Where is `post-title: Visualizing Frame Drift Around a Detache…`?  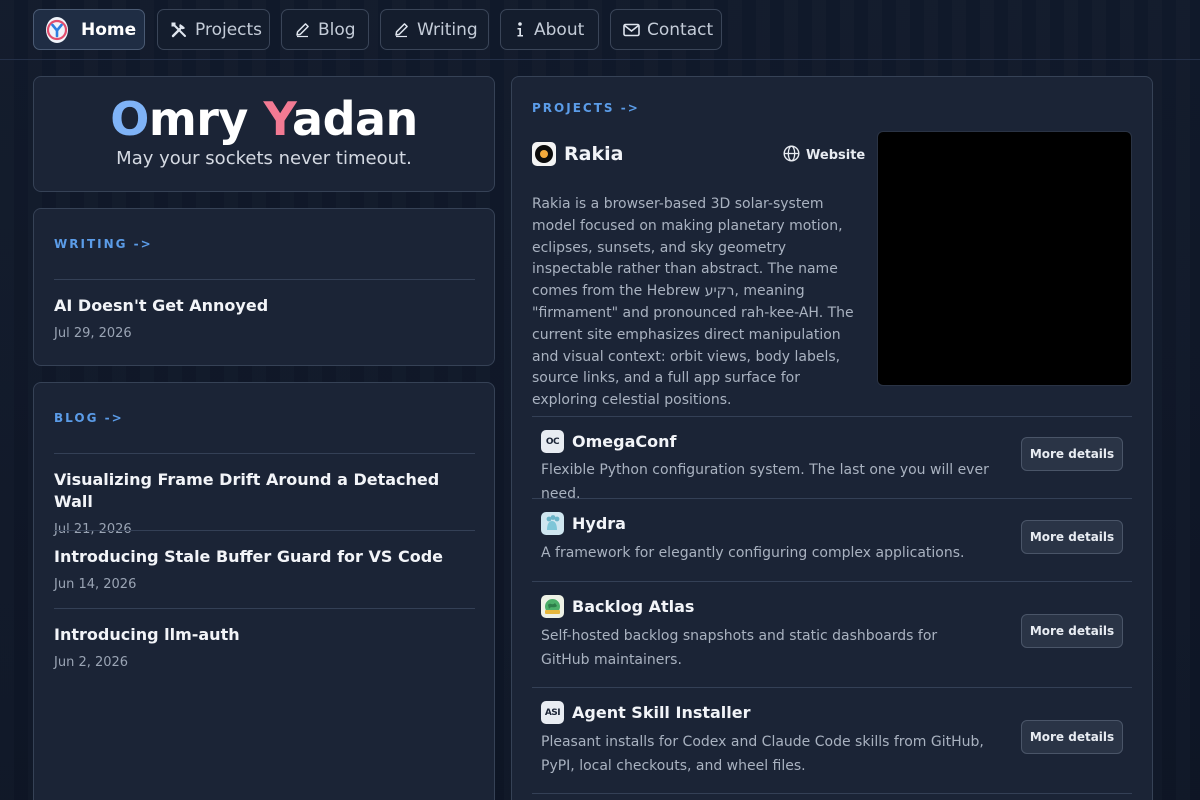 post-title: Visualizing Frame Drift Around a Detache… is located at coordinates (264, 491).